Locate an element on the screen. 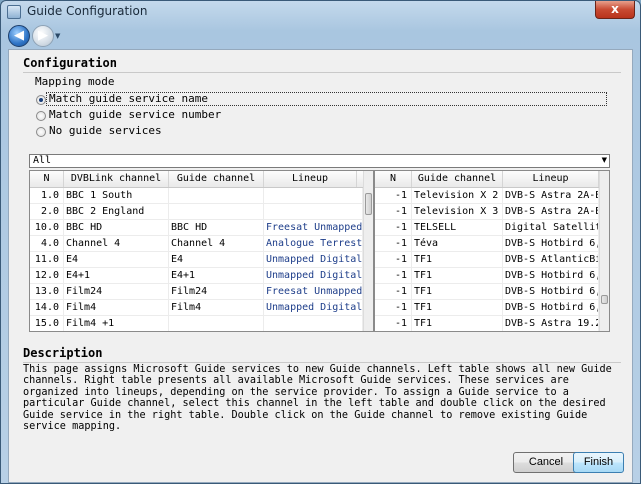 Image resolution: width=641 pixels, height=484 pixels. table-cell-lineup: Analogue Terrest is located at coordinates (313, 244).